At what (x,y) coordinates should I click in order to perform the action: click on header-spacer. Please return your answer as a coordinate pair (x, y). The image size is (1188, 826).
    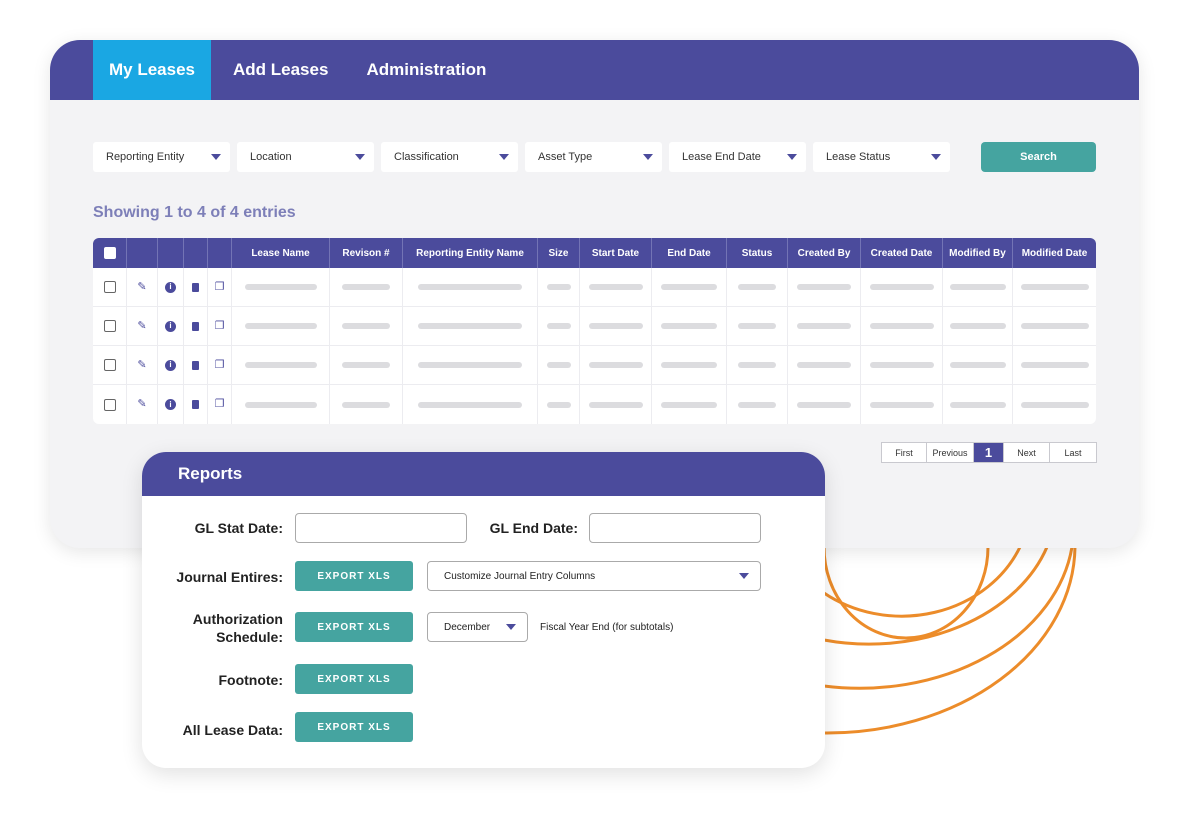
    Looking at the image, I should click on (196, 253).